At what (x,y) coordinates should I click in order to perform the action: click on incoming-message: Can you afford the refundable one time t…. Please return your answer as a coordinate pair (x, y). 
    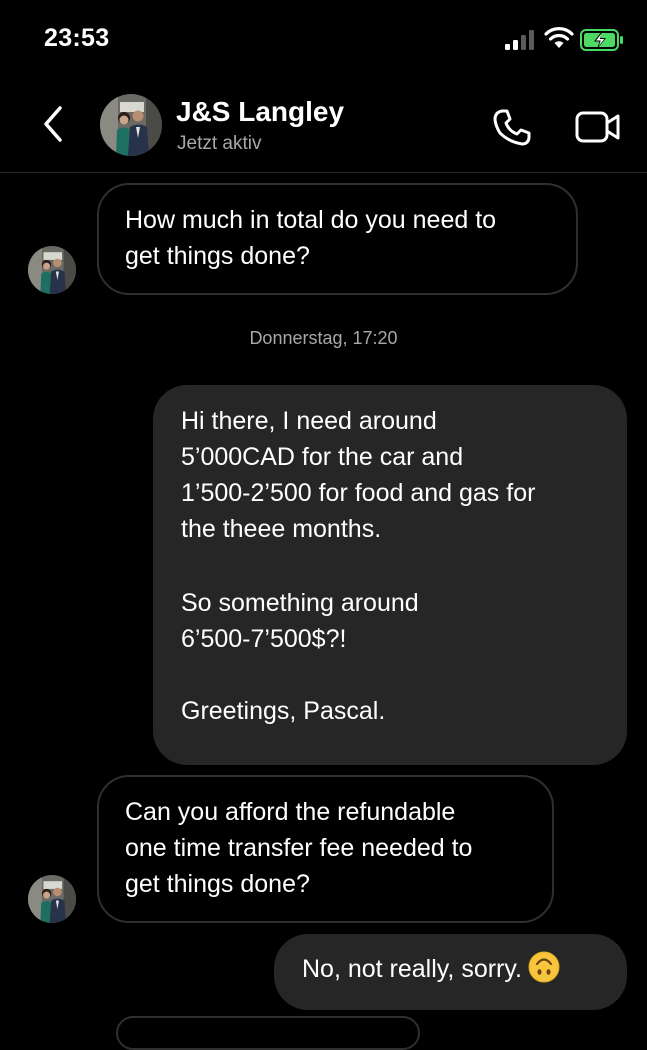
    Looking at the image, I should click on (325, 849).